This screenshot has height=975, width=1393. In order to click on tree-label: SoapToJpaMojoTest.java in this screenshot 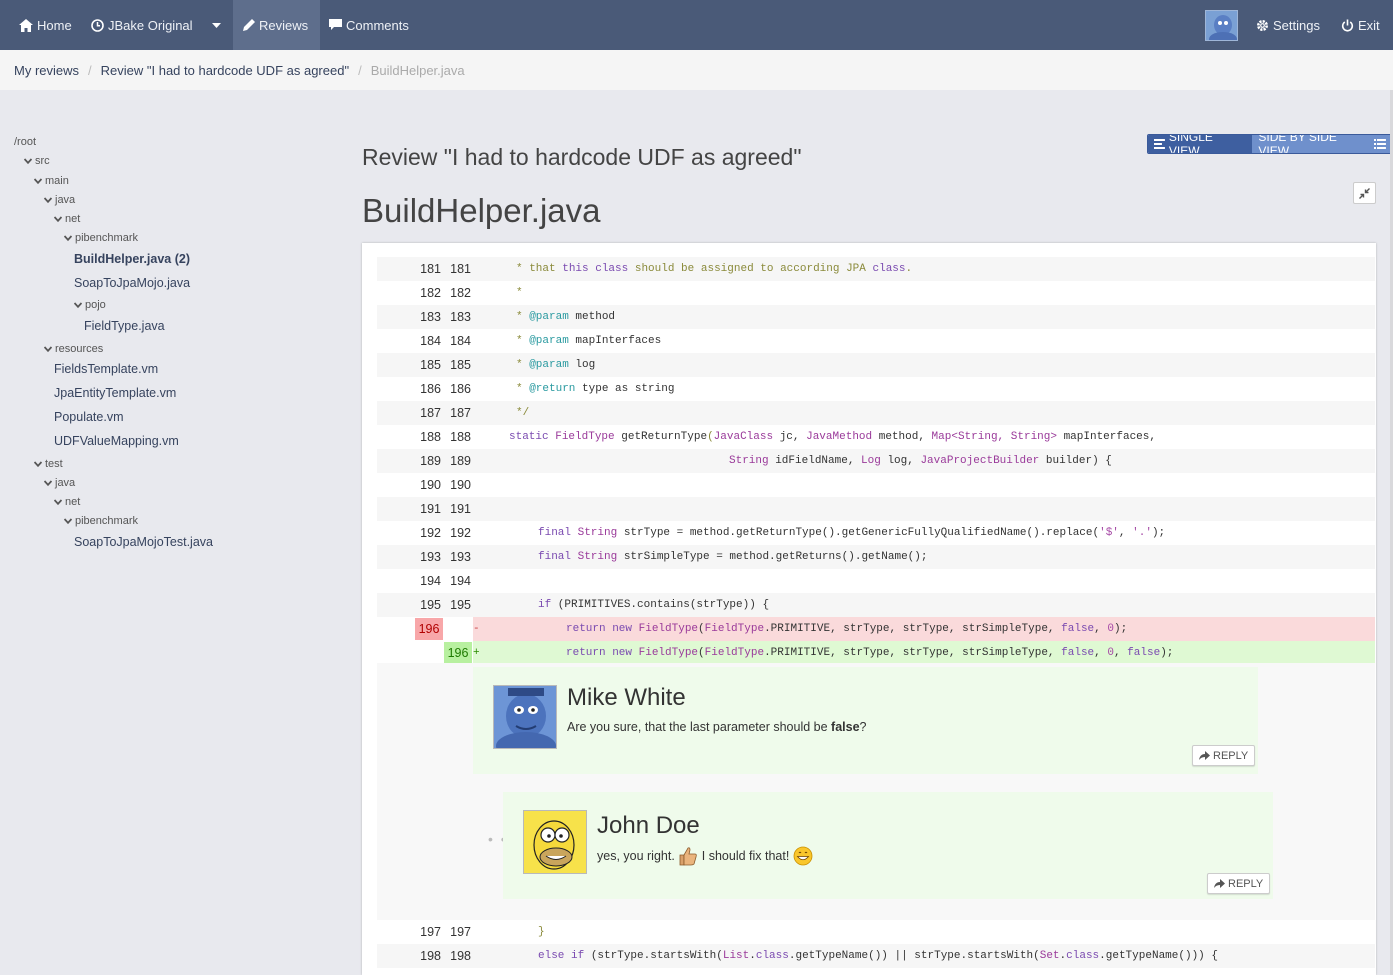, I will do `click(143, 542)`.